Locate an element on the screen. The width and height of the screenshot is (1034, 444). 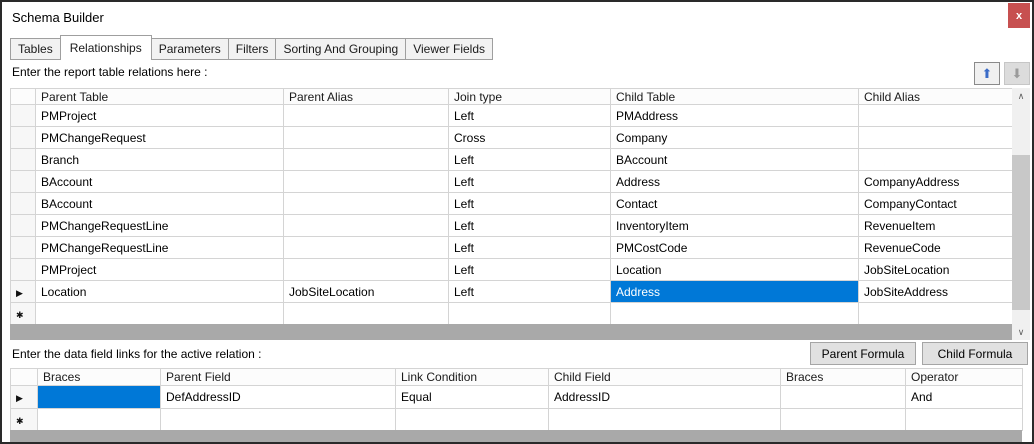
cell-child-alias: JobSiteLocation is located at coordinates (935, 269).